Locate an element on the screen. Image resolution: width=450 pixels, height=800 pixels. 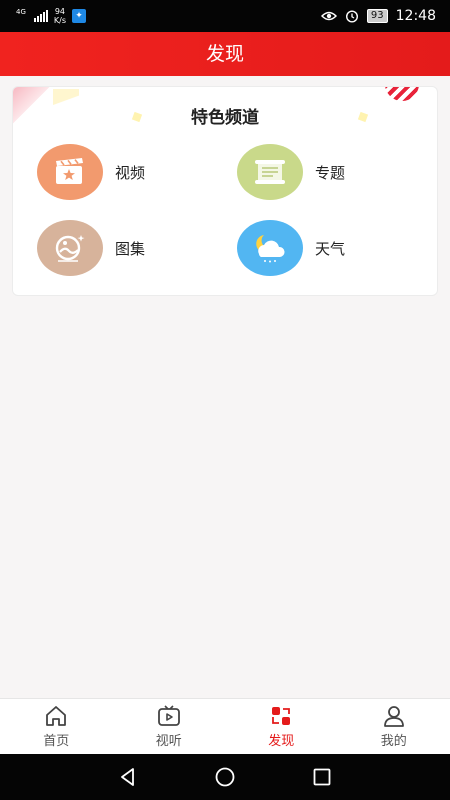
card-title: 特色频道 is located at coordinates (225, 118).